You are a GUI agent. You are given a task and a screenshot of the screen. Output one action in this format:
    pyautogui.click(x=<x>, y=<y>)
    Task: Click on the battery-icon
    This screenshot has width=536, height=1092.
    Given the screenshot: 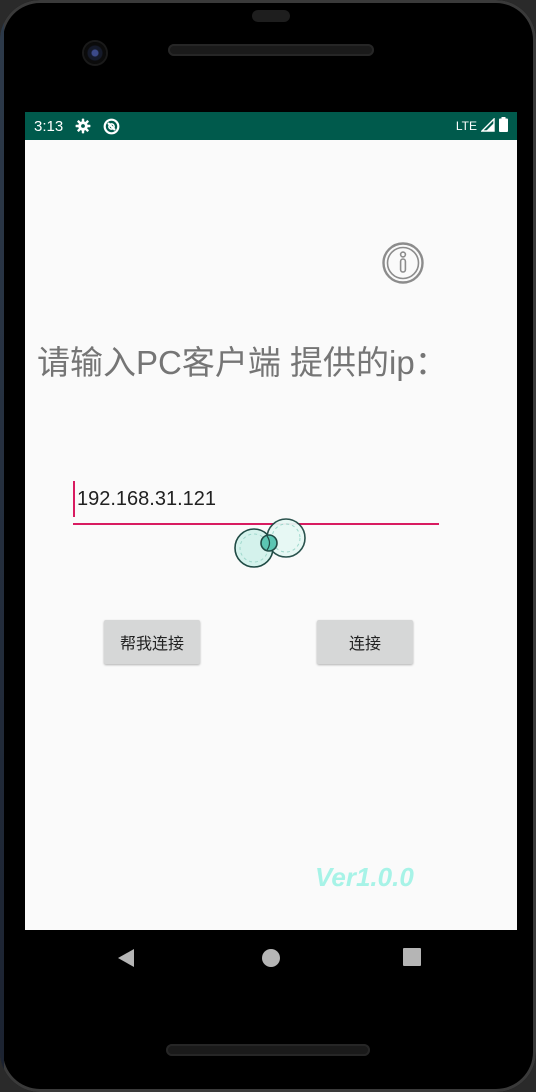 What is the action you would take?
    pyautogui.click(x=503, y=126)
    